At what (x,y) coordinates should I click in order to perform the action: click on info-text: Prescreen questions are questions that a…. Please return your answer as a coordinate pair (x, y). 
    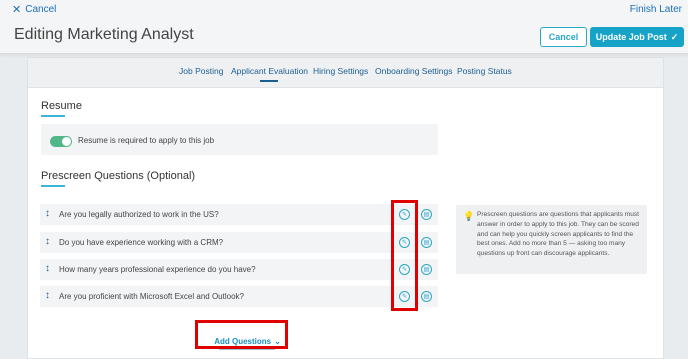
    Looking at the image, I should click on (558, 234).